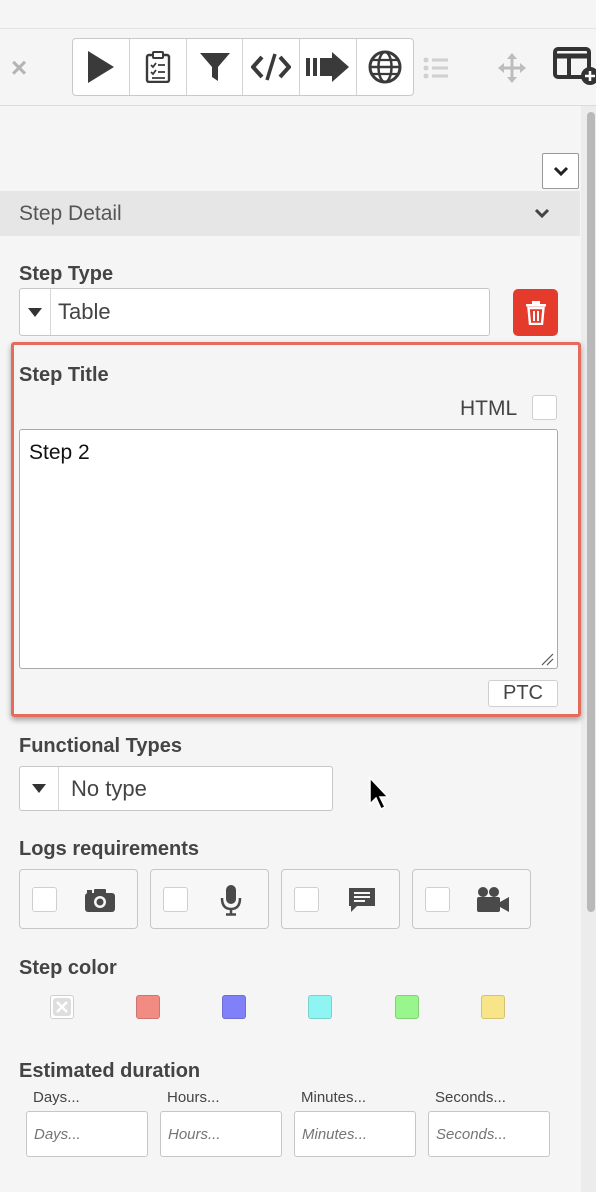 This screenshot has height=1192, width=596. What do you see at coordinates (70, 213) in the screenshot?
I see `step-detail-title: Step Detail` at bounding box center [70, 213].